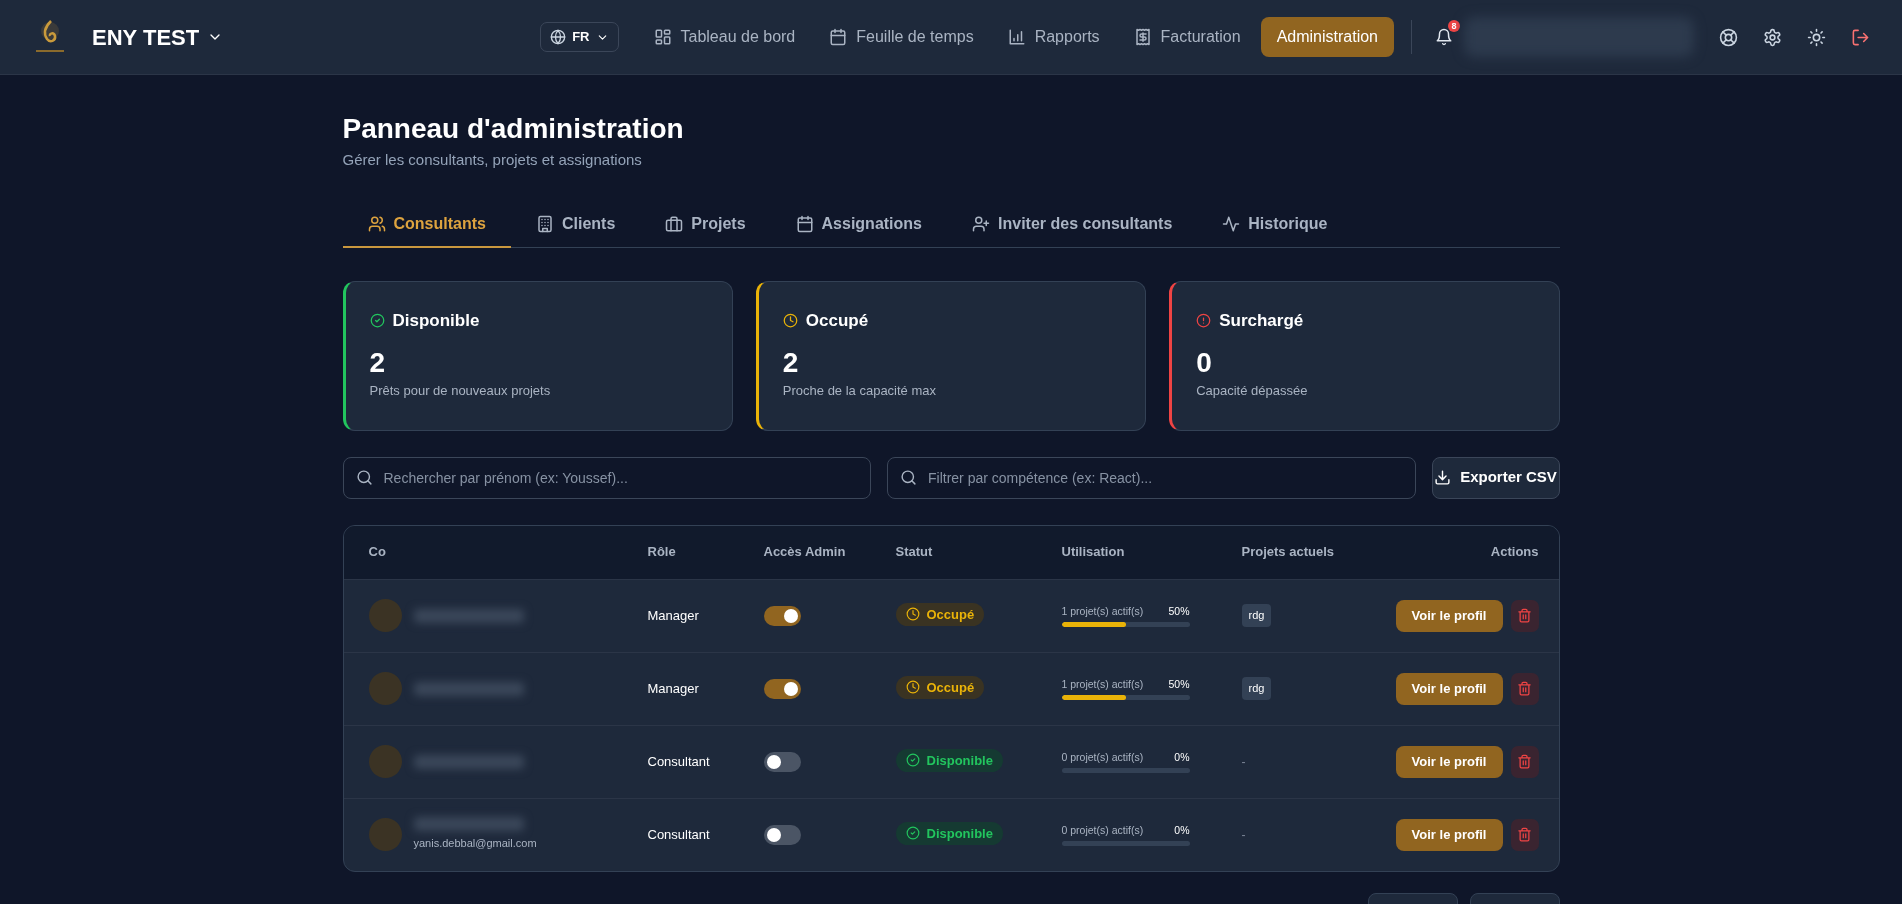 The height and width of the screenshot is (904, 1902). Describe the element at coordinates (858, 224) in the screenshot. I see `tab: Assignations` at that location.